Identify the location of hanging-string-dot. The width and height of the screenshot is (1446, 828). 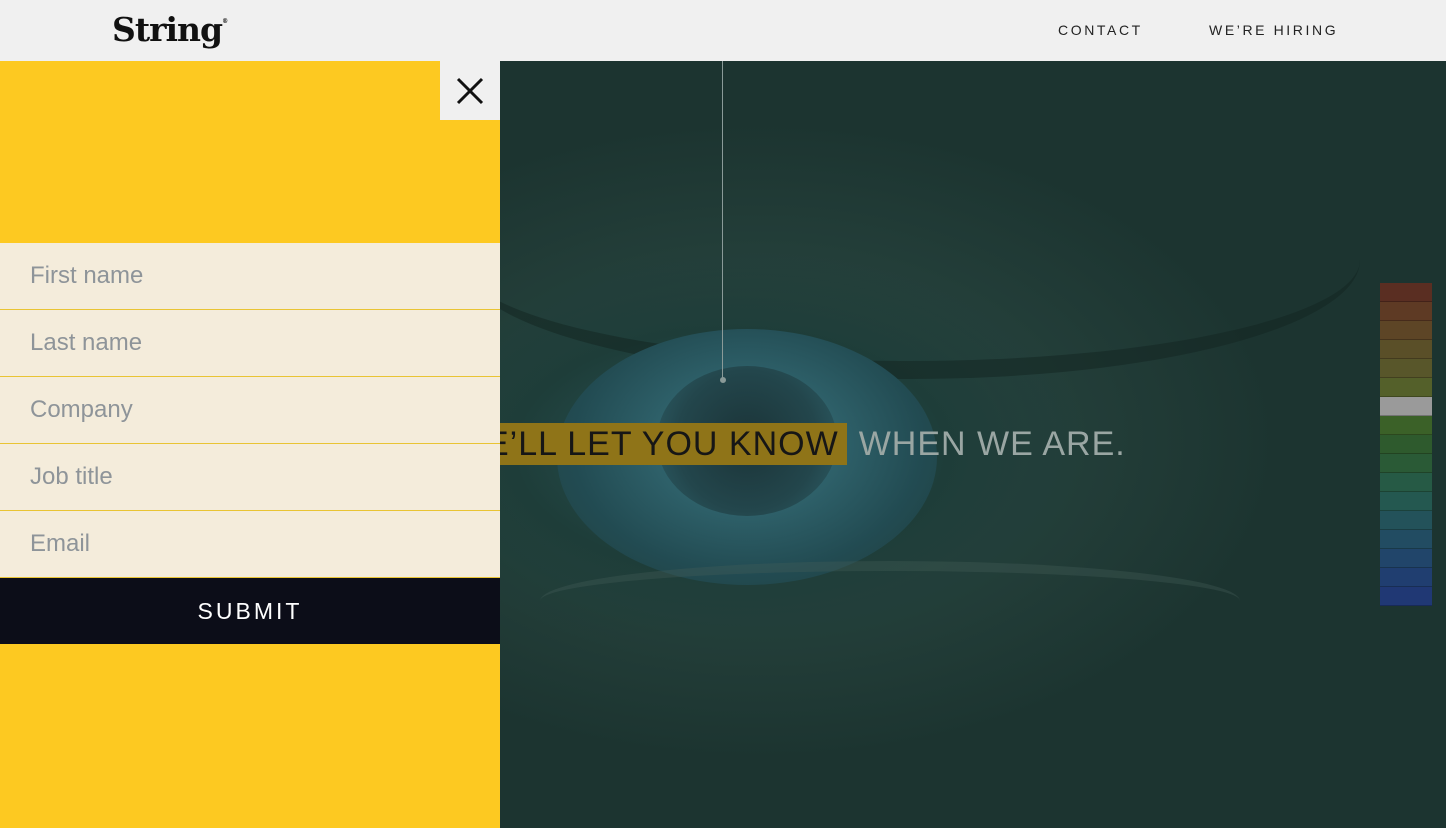
(723, 380).